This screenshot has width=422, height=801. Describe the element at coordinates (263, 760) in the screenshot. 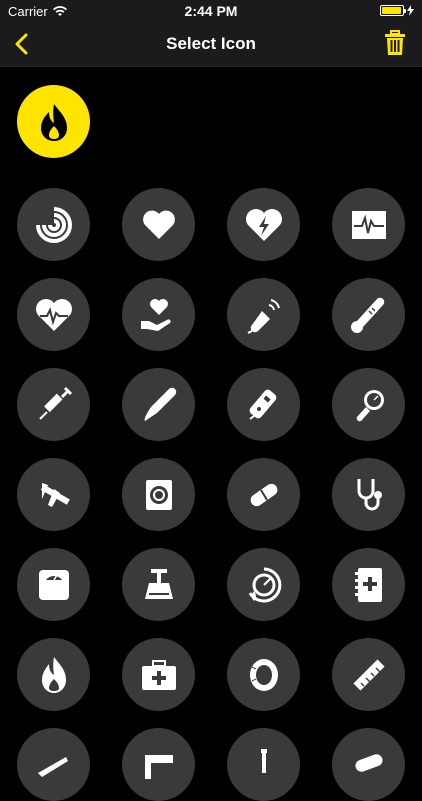

I see `microscope-icon` at that location.